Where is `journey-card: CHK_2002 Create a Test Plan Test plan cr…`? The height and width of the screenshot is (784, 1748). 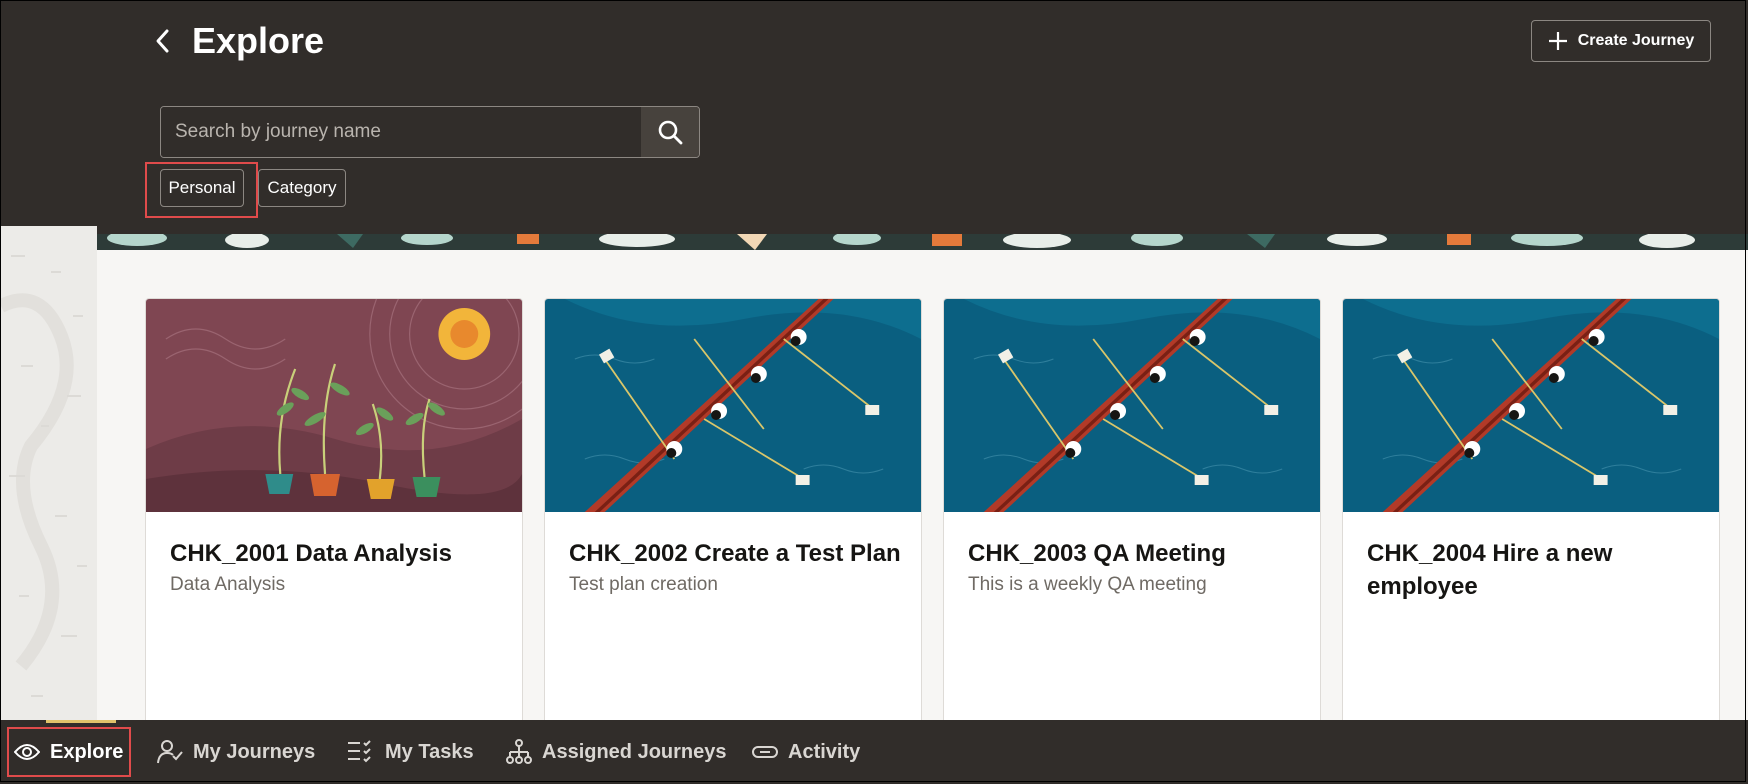
journey-card: CHK_2002 Create a Test Plan Test plan cr… is located at coordinates (733, 513).